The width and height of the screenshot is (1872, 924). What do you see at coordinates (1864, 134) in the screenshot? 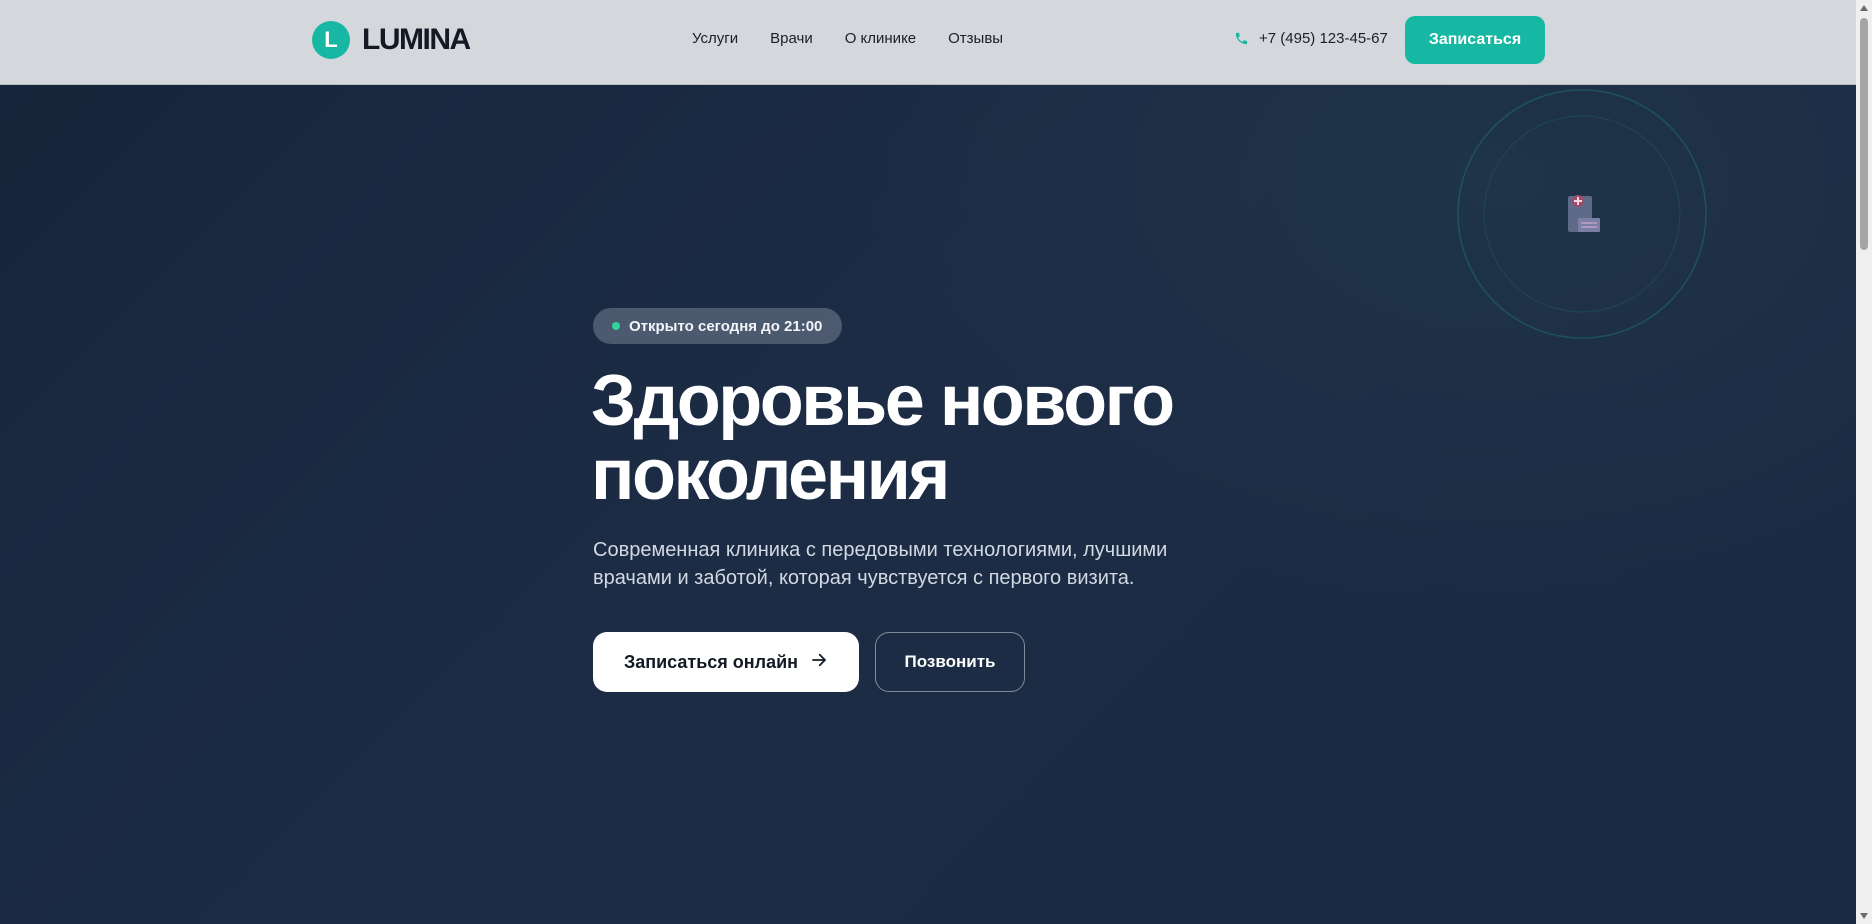
I see `scrollbar-thumb` at bounding box center [1864, 134].